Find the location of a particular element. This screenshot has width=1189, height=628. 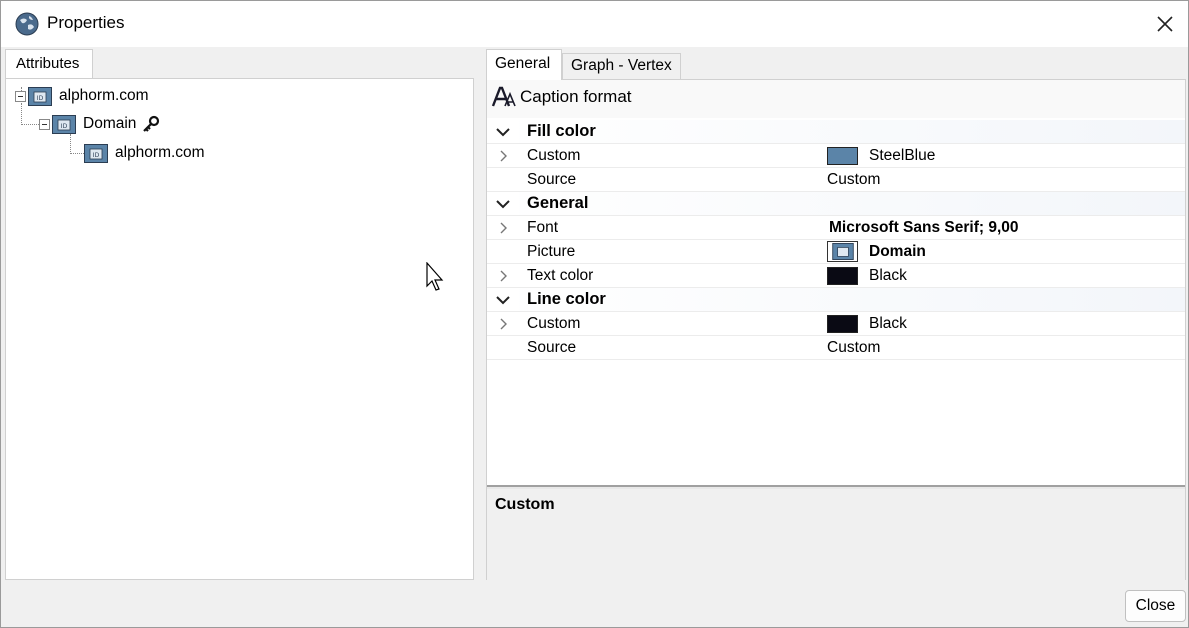

tree-node-label: Domain is located at coordinates (110, 123).